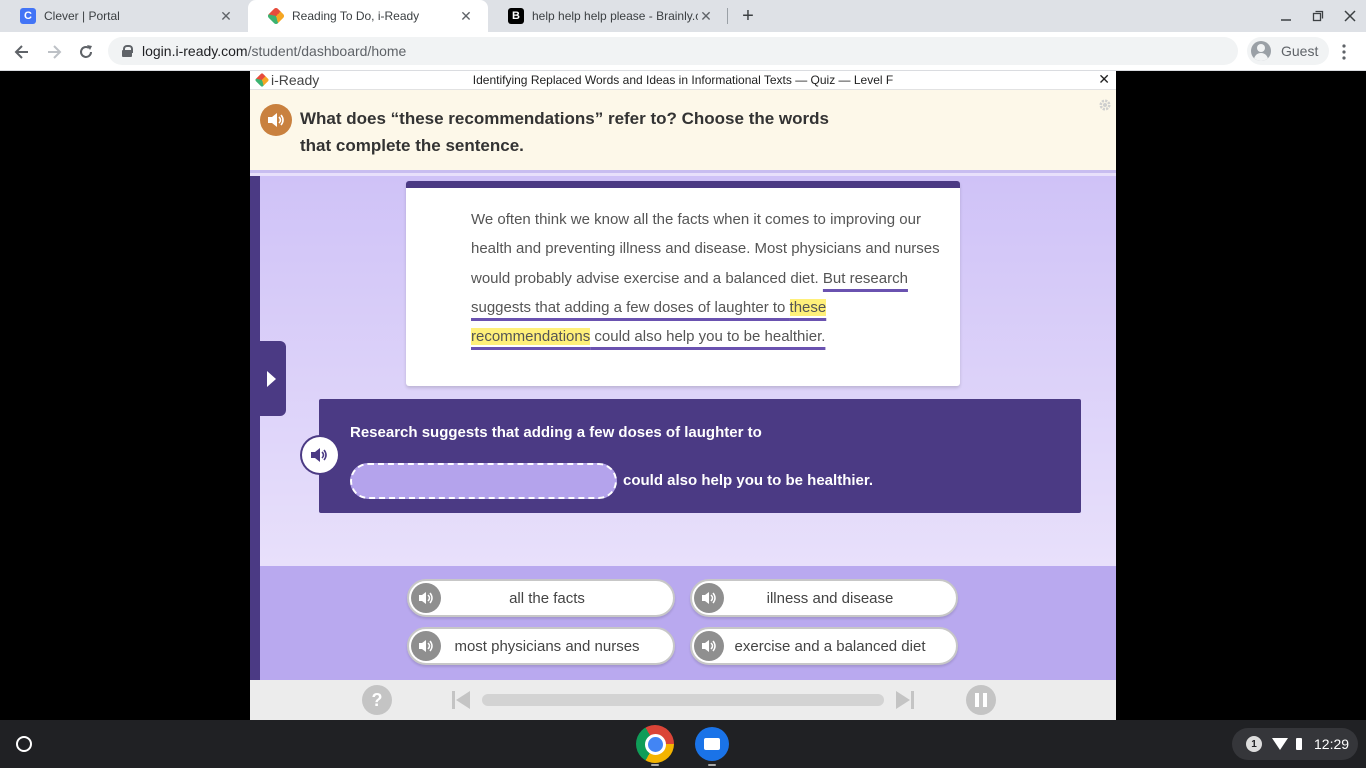 The image size is (1366, 768). What do you see at coordinates (830, 646) in the screenshot?
I see `answer-label: exercise and a balanced diet` at bounding box center [830, 646].